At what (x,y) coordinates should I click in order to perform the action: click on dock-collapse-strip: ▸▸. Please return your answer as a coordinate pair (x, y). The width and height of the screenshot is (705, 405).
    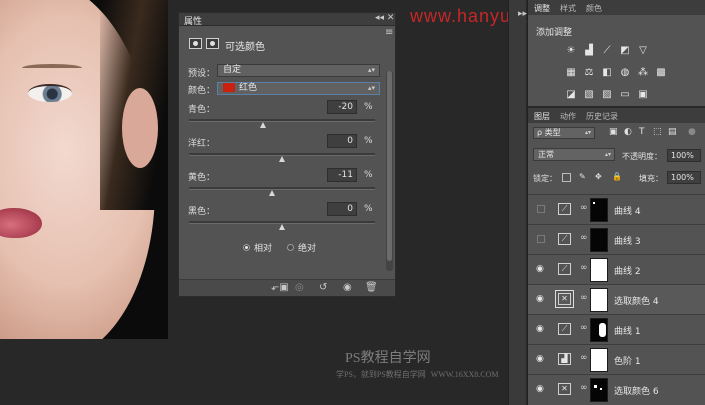
    Looking at the image, I should click on (517, 202).